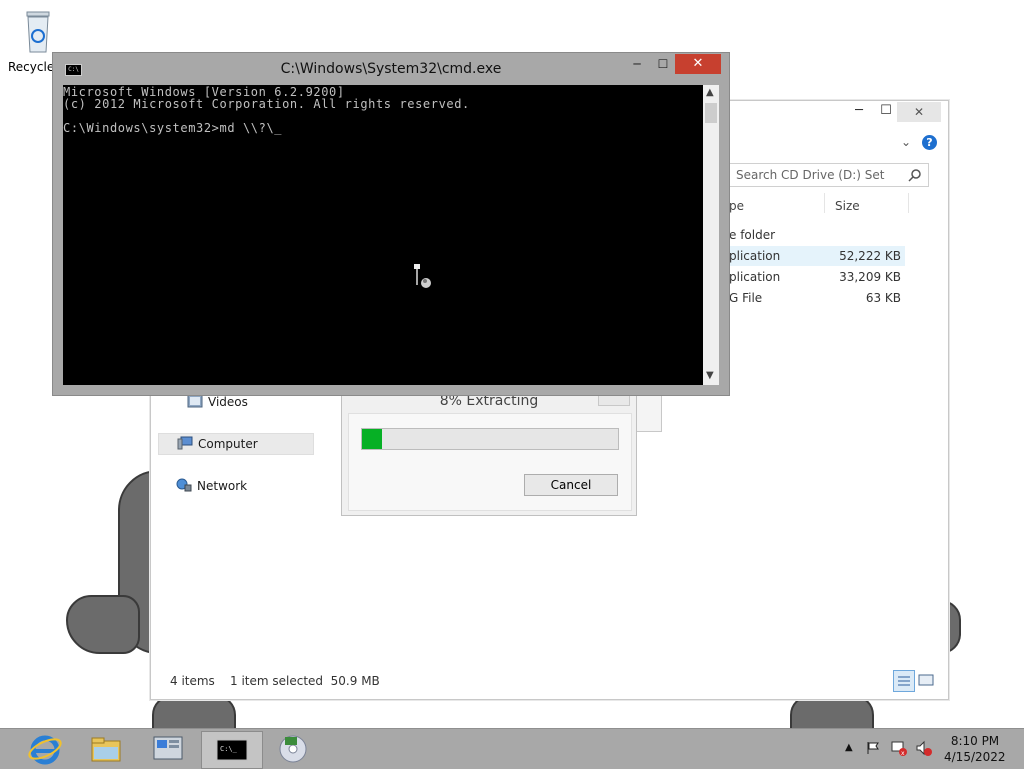 The image size is (1024, 772). What do you see at coordinates (698, 64) in the screenshot?
I see `cmd-close-button: ✕` at bounding box center [698, 64].